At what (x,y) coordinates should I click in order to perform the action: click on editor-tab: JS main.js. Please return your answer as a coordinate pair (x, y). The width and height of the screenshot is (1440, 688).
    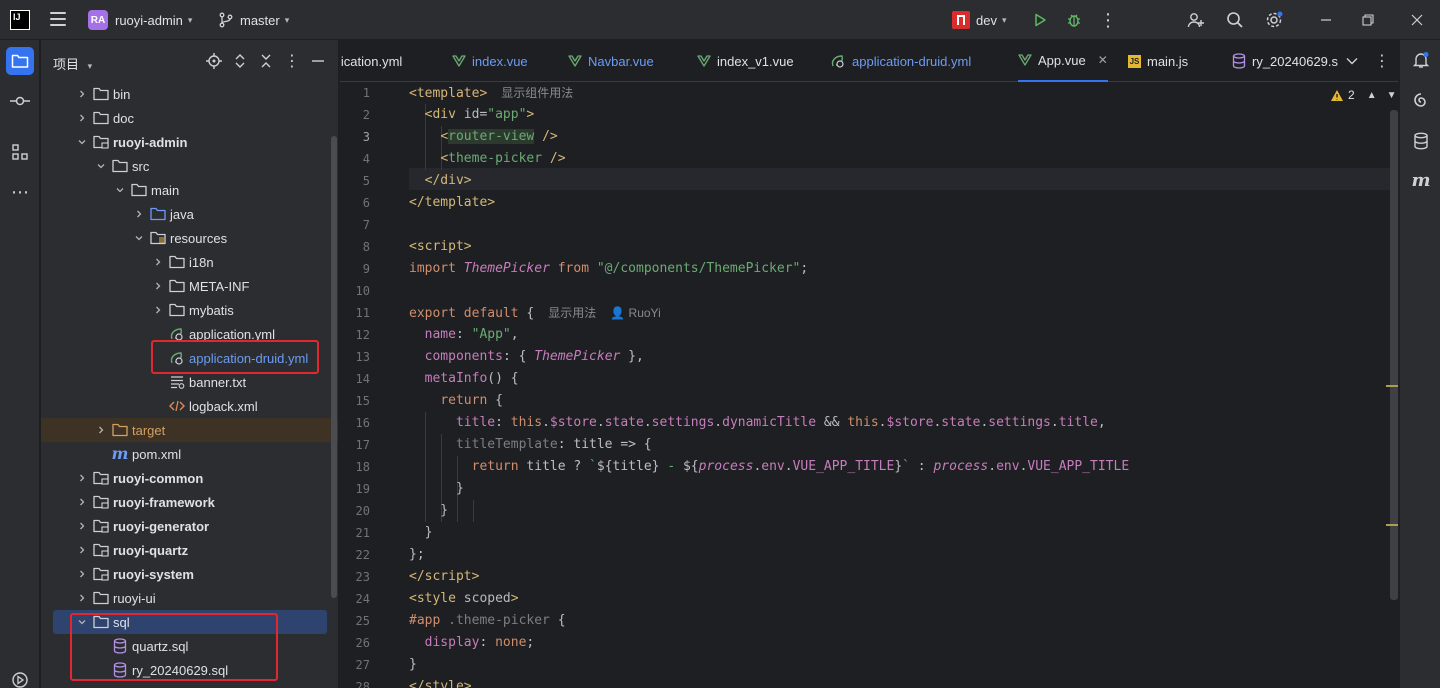
    Looking at the image, I should click on (1158, 61).